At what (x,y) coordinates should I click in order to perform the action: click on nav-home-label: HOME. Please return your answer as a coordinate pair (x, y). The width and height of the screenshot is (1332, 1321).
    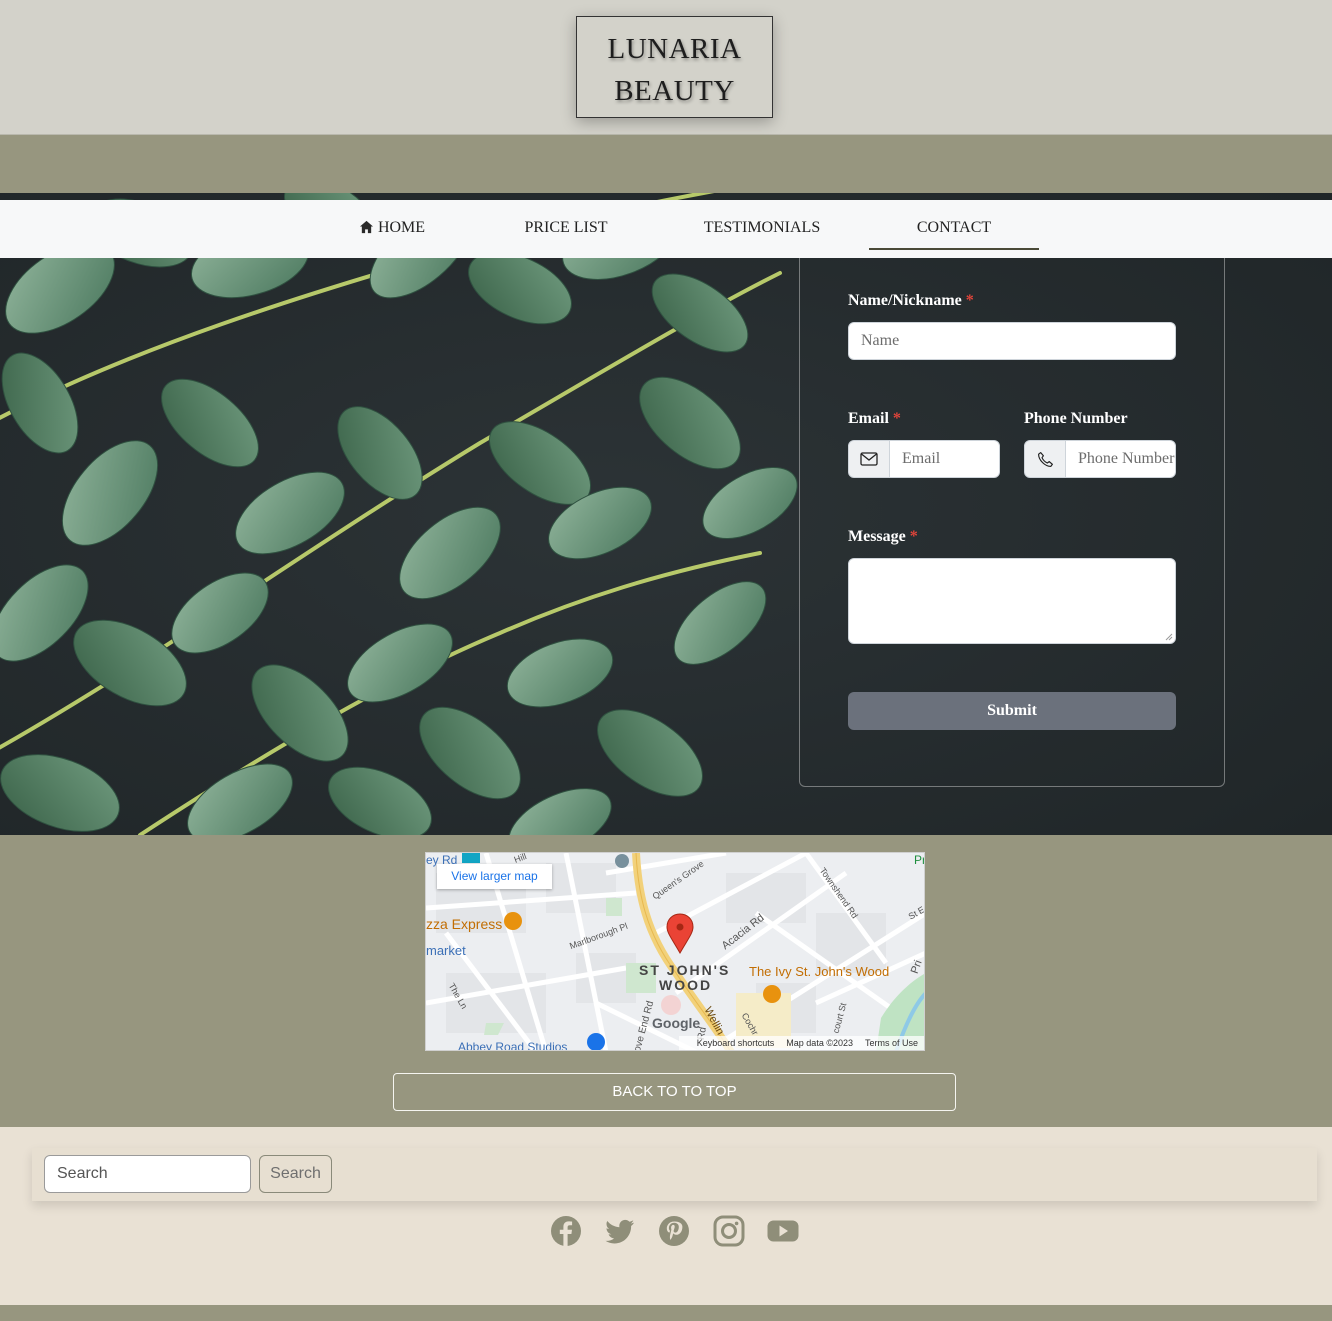
    Looking at the image, I should click on (401, 227).